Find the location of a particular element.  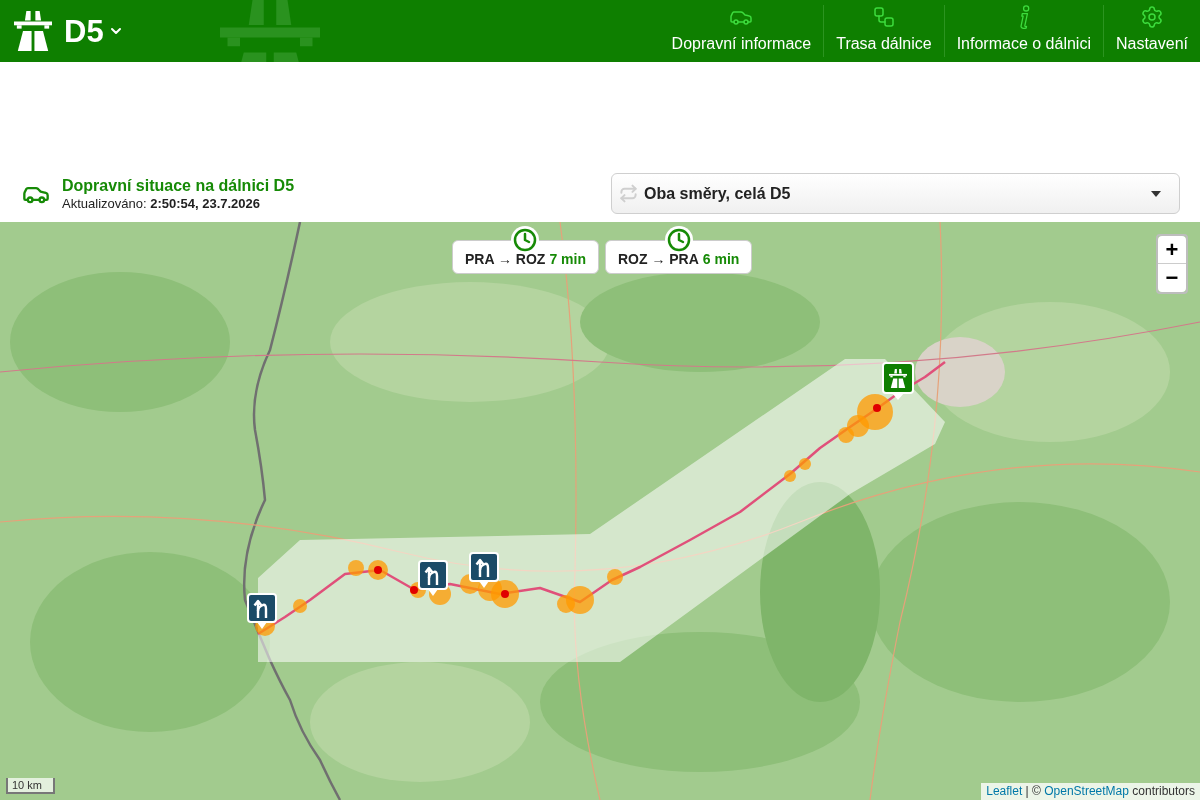

travel-time-text: 6 min is located at coordinates (721, 259).